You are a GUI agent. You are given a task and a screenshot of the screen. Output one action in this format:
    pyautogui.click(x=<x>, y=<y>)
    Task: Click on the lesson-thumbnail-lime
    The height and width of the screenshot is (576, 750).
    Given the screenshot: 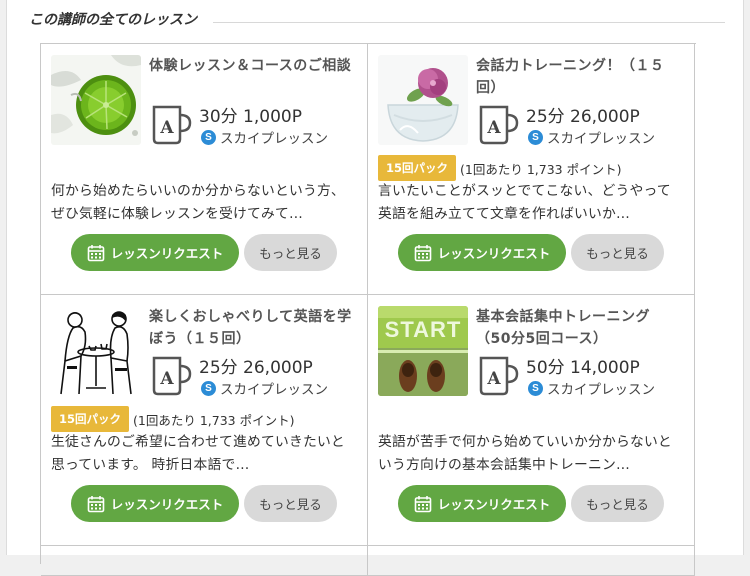 What is the action you would take?
    pyautogui.click(x=96, y=100)
    